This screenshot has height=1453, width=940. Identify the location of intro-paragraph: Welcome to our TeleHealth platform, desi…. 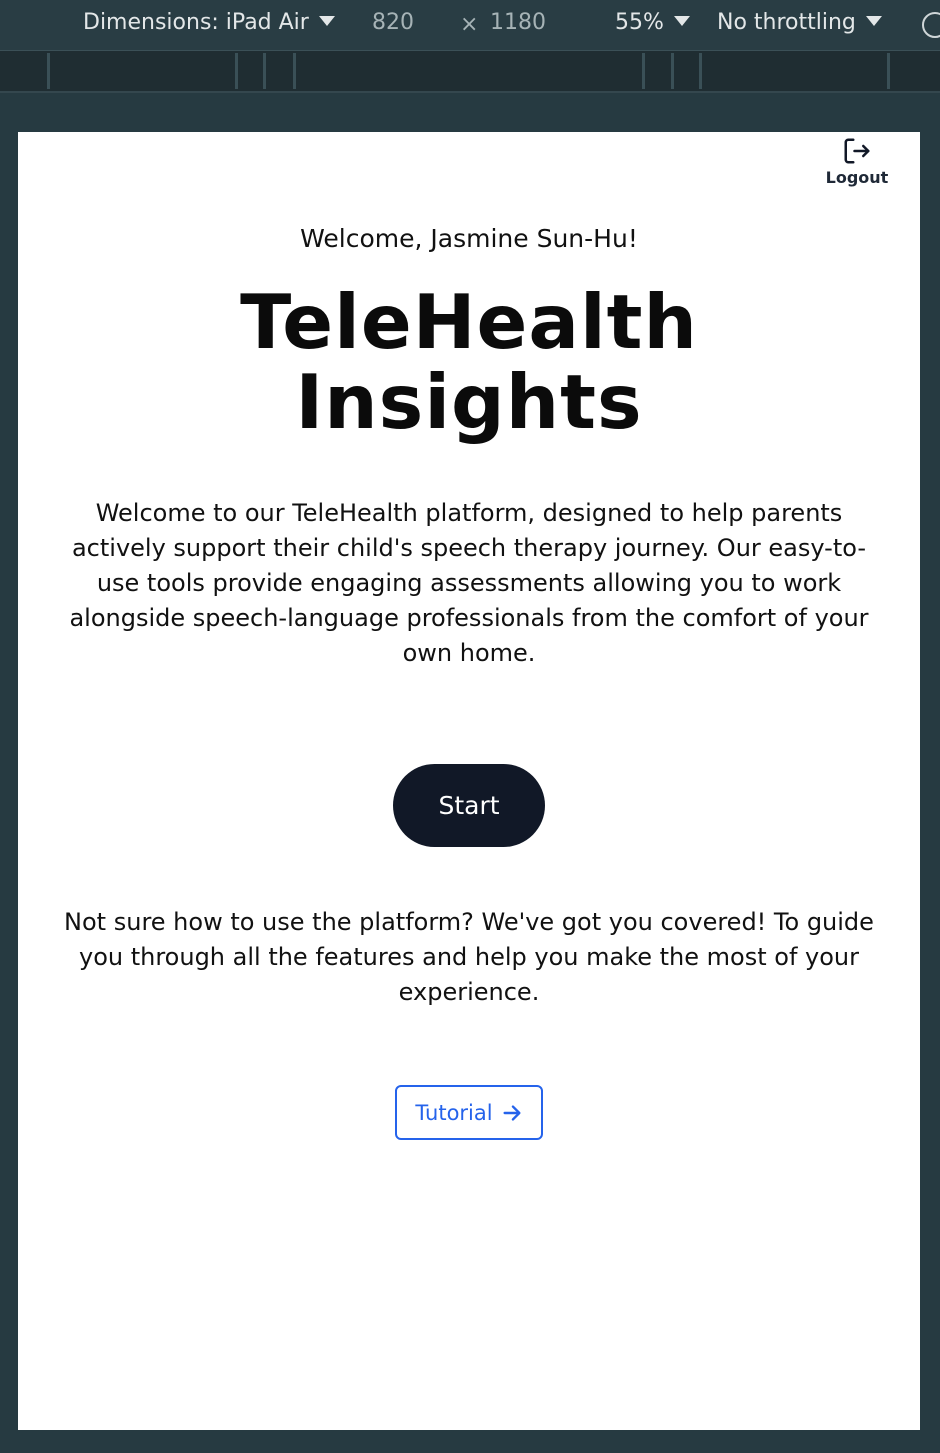
(469, 583).